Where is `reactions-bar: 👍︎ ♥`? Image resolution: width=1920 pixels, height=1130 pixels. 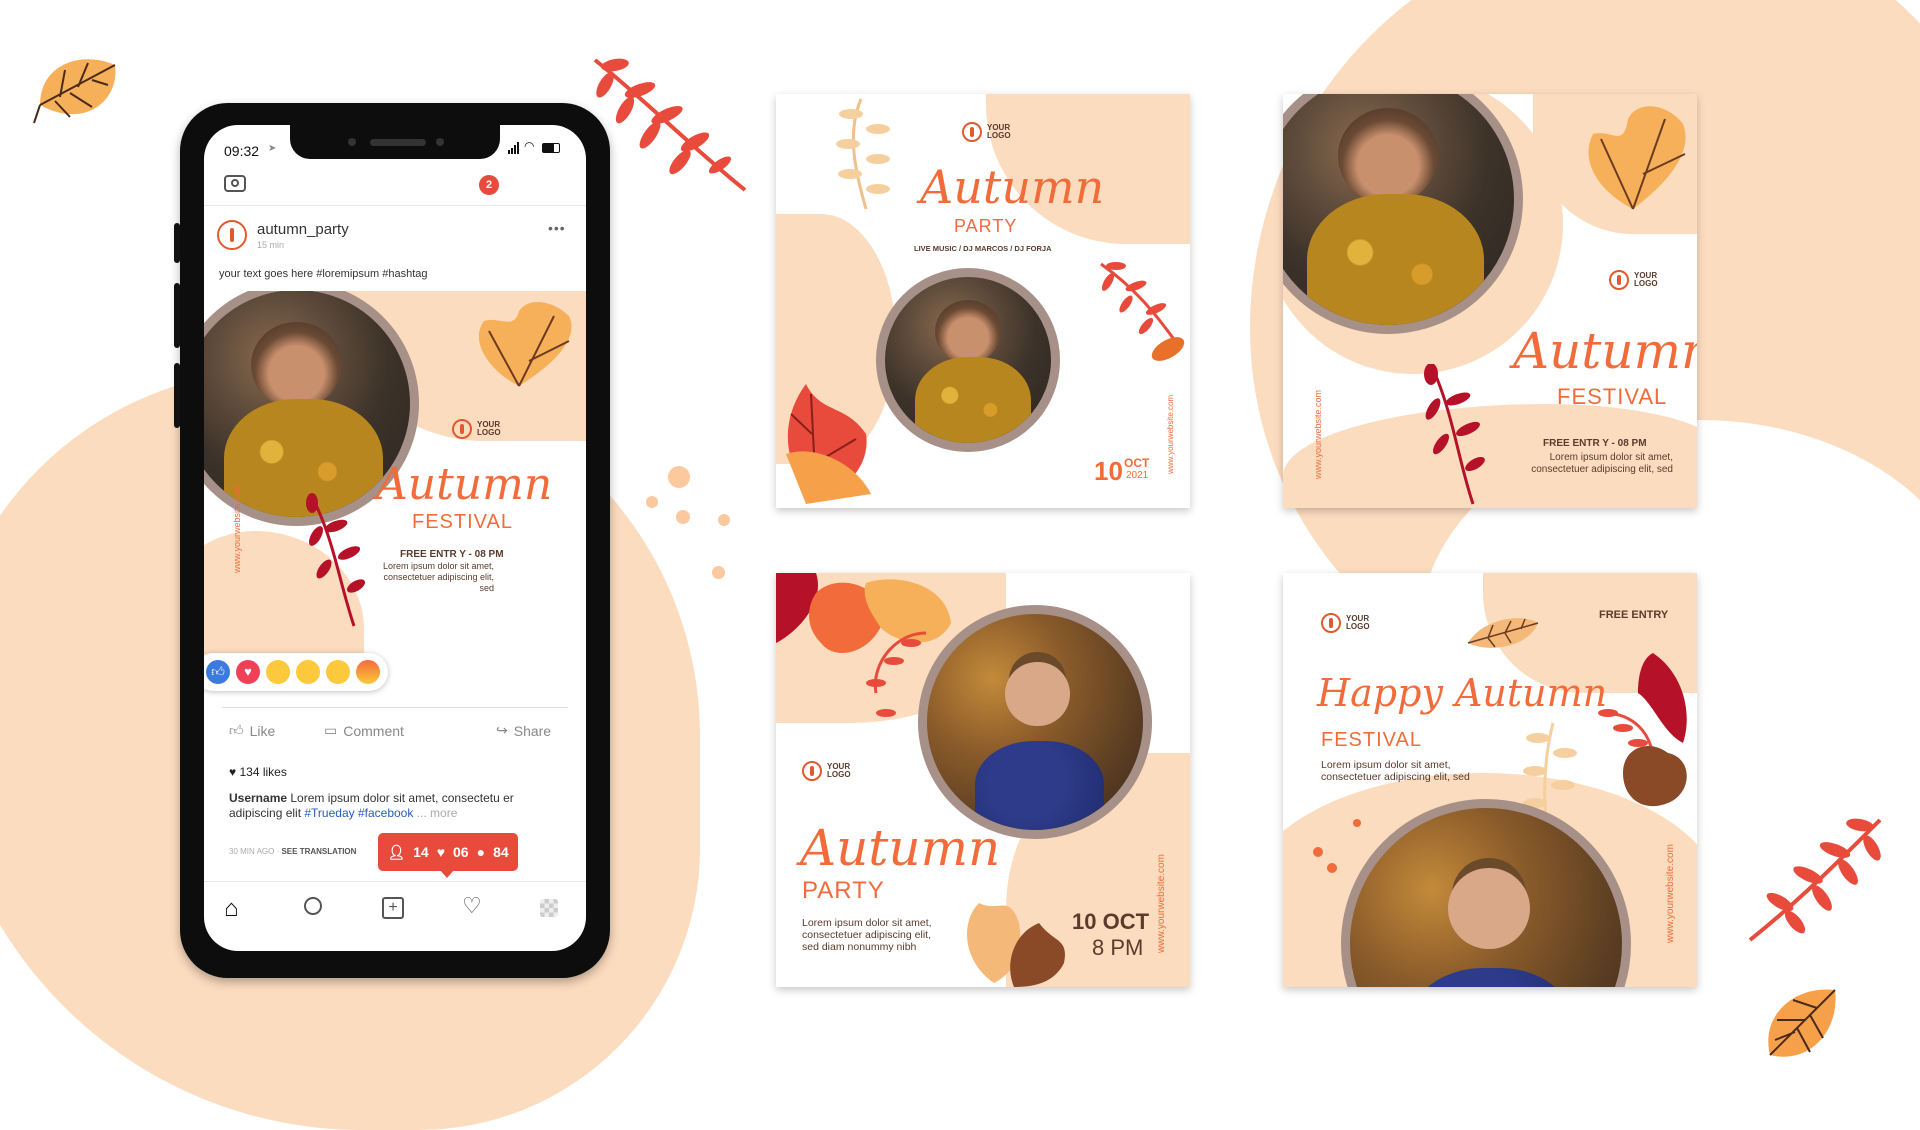 reactions-bar: 👍︎ ♥ is located at coordinates (296, 672).